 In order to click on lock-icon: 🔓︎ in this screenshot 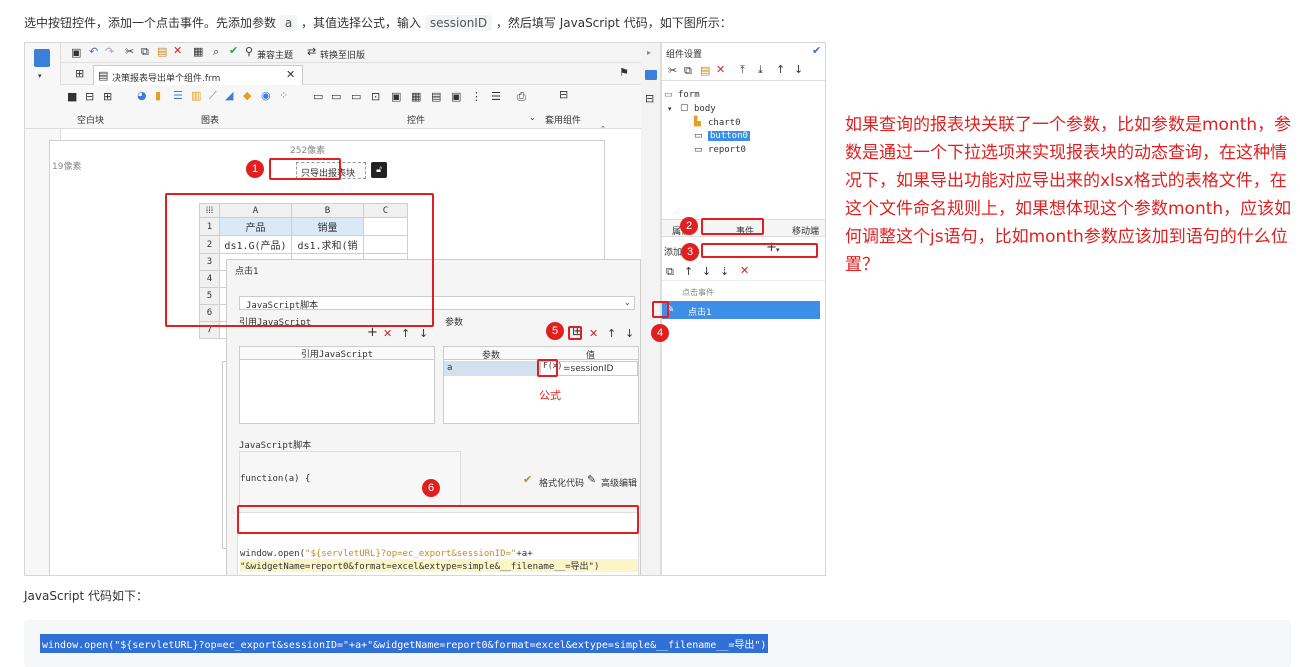, I will do `click(379, 170)`.